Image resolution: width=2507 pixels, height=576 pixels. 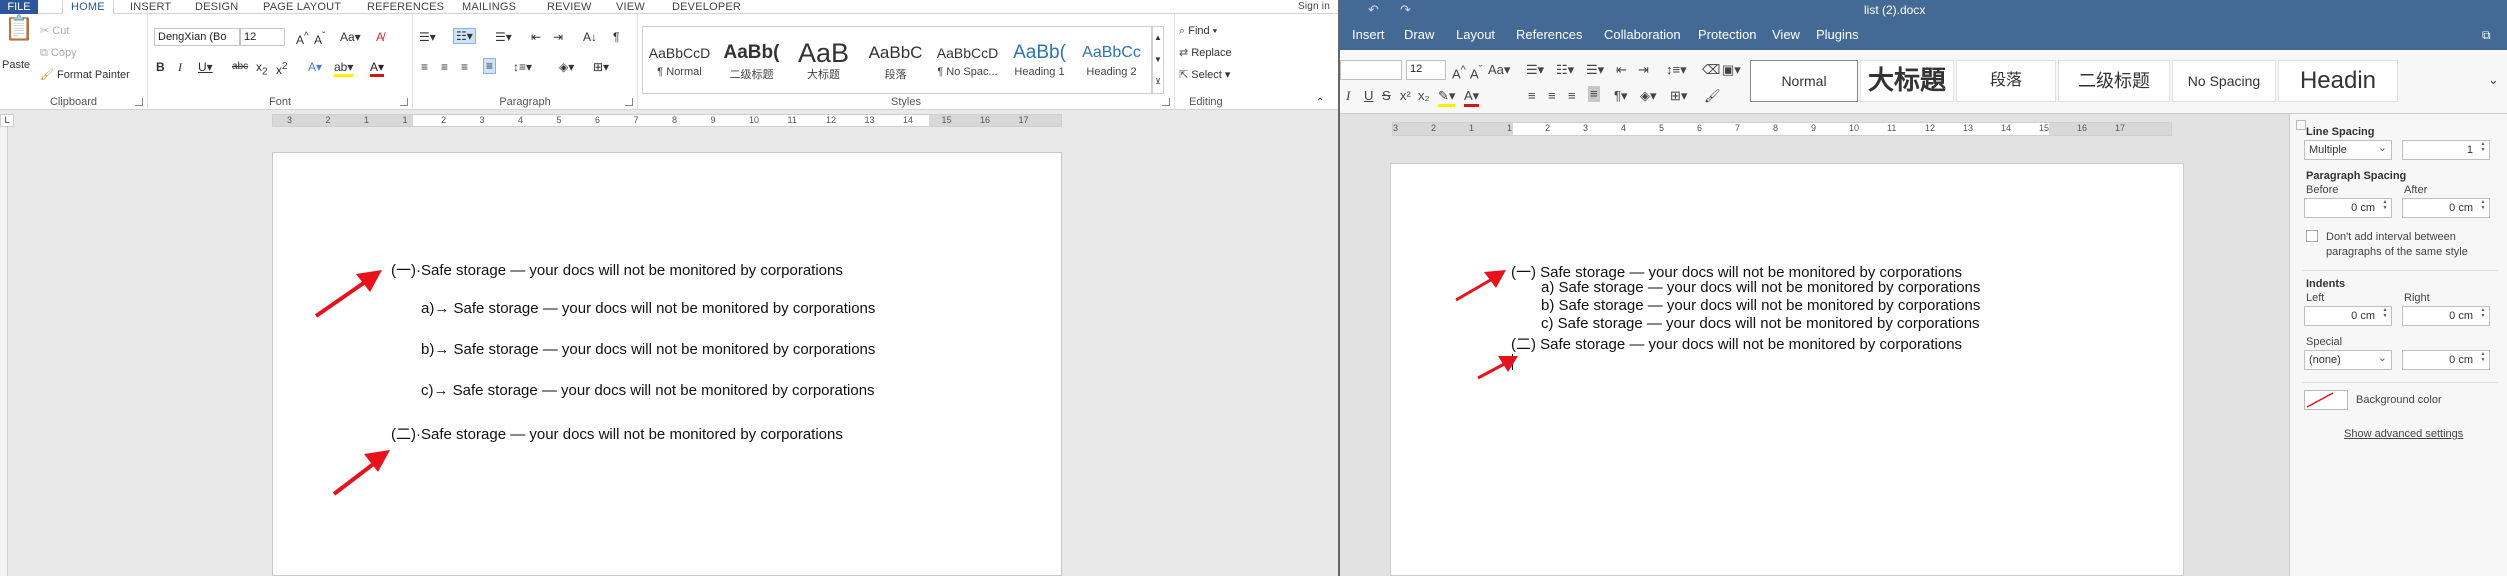 What do you see at coordinates (590, 37) in the screenshot?
I see `sort-icon: A↓` at bounding box center [590, 37].